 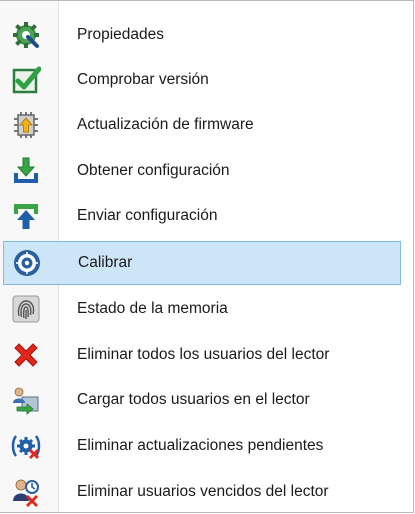 What do you see at coordinates (26, 35) in the screenshot?
I see `gear-wrench-icon` at bounding box center [26, 35].